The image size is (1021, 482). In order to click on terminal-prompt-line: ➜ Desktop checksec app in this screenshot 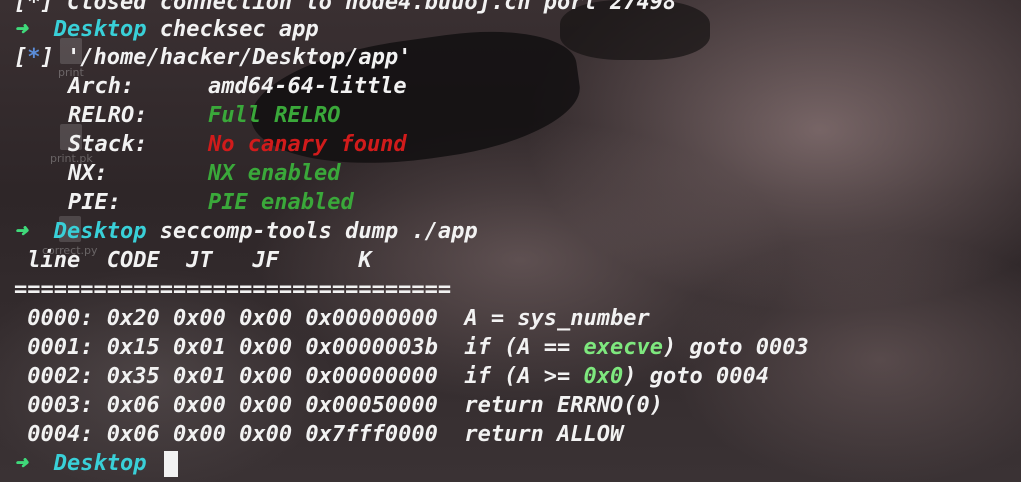, I will do `click(166, 29)`.